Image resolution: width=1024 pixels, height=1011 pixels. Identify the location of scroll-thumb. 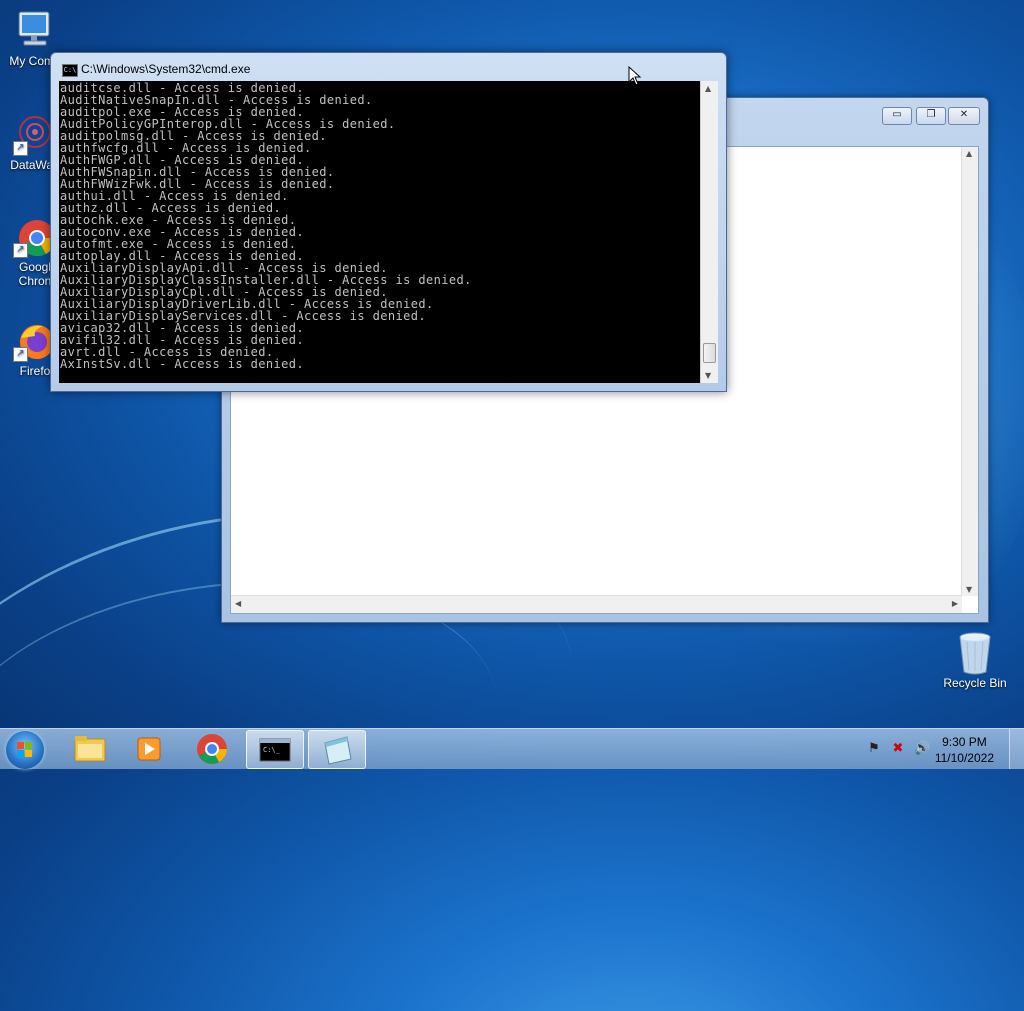
(709, 353).